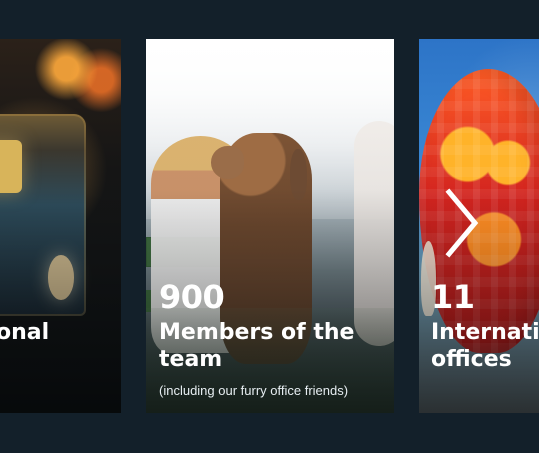 This screenshot has height=453, width=539. I want to click on stat-number: 900, so click(192, 297).